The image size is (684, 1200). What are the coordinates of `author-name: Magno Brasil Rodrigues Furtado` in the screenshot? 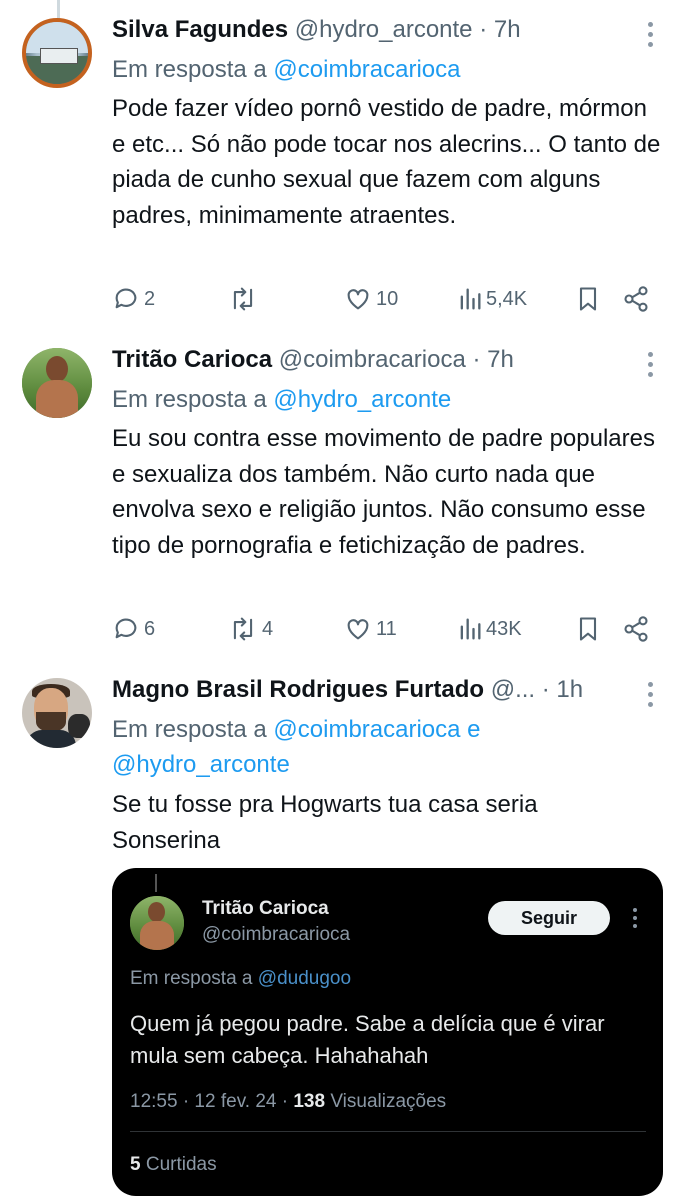 It's located at (298, 689).